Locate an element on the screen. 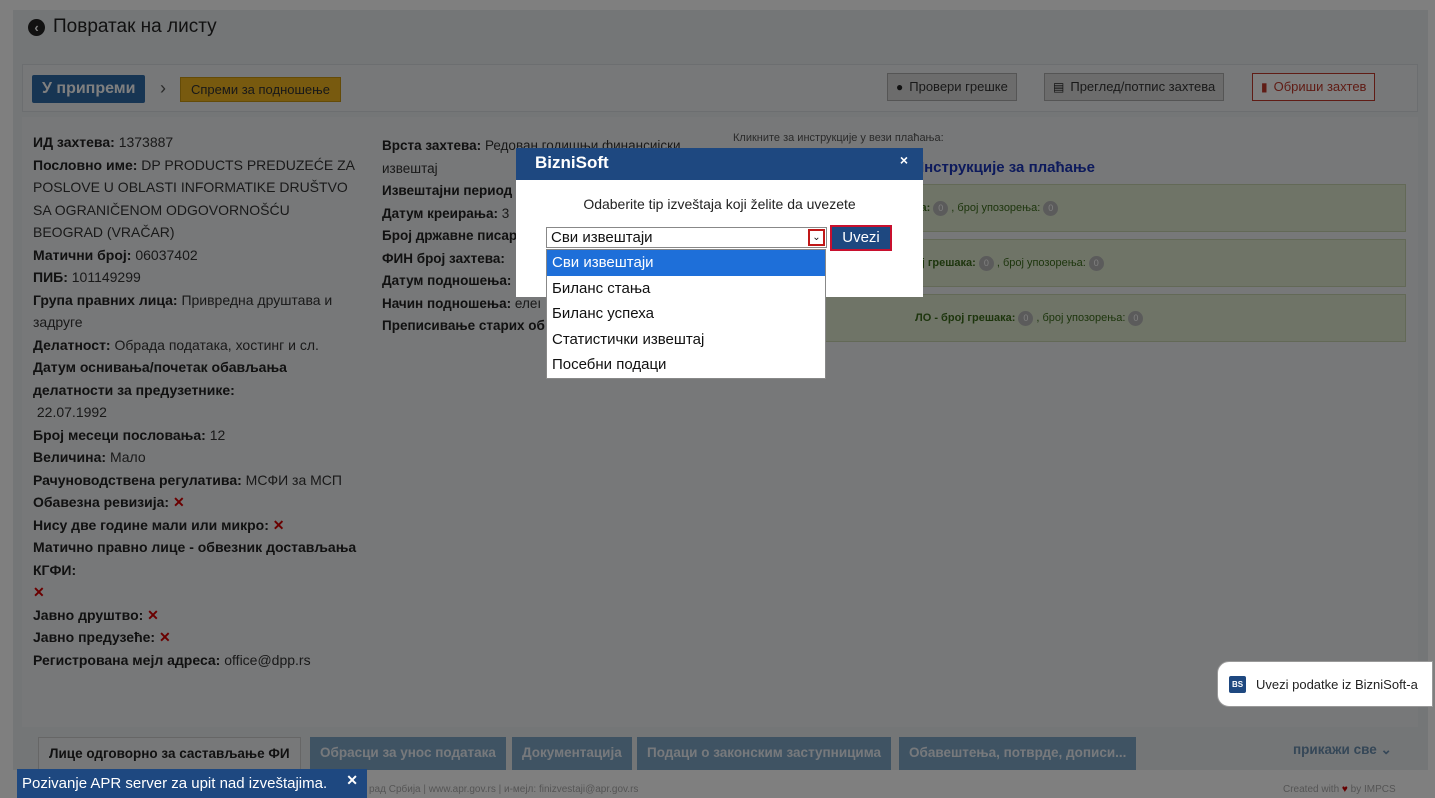  dialog-title: BizniSoft is located at coordinates (572, 162).